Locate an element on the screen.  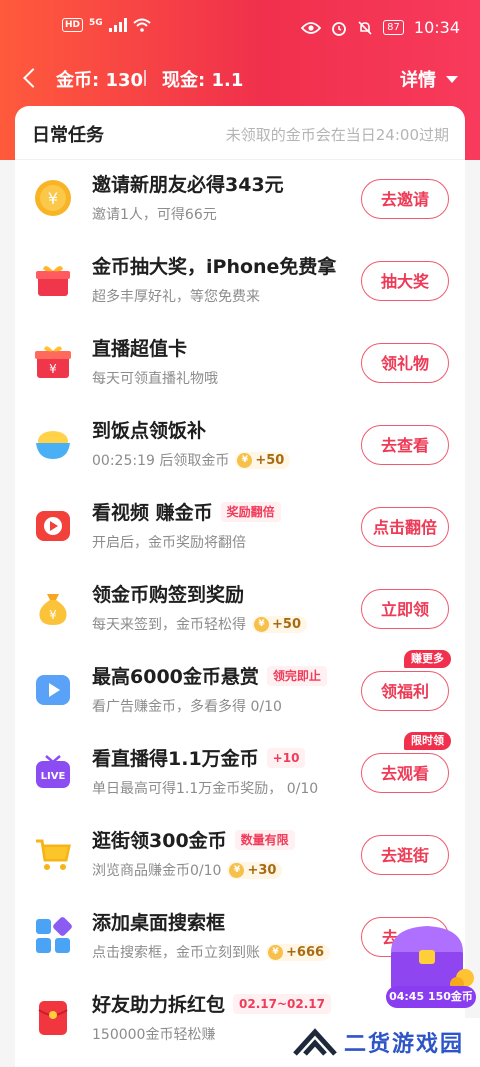
task-title-text: 邀请新朋友必得343元 is located at coordinates (188, 185).